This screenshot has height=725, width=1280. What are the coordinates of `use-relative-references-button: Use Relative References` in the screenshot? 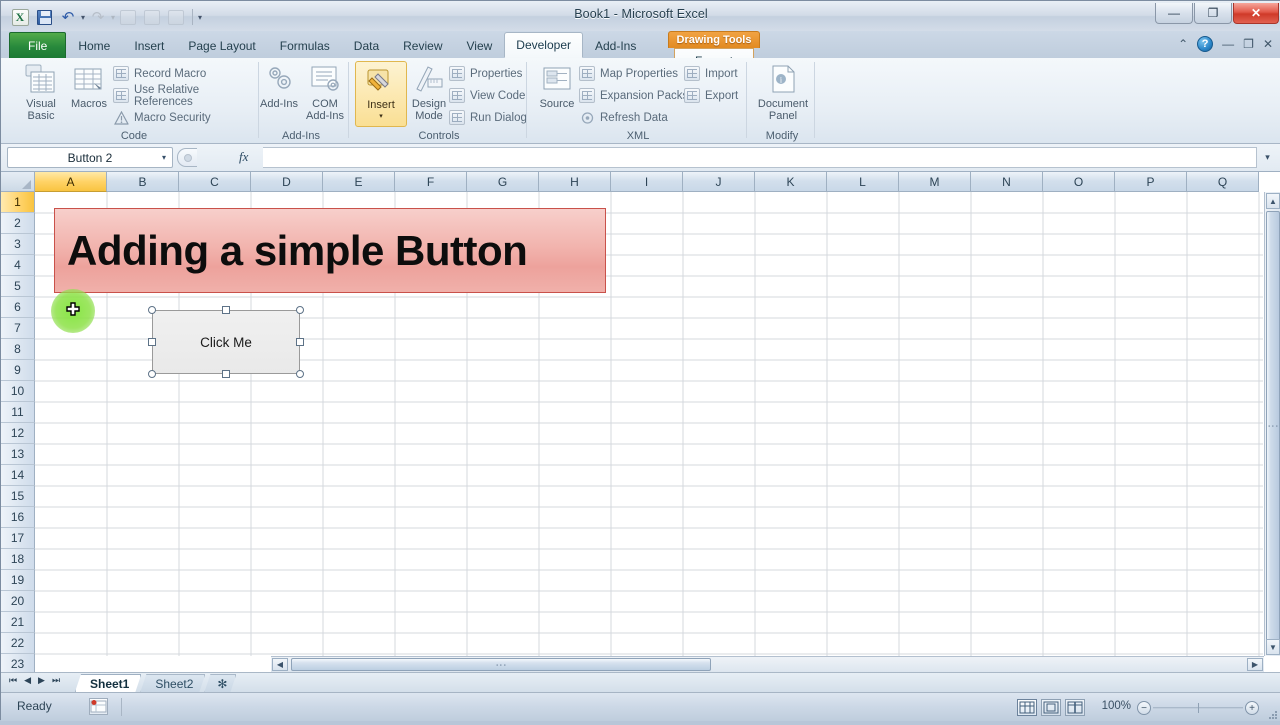 It's located at (186, 96).